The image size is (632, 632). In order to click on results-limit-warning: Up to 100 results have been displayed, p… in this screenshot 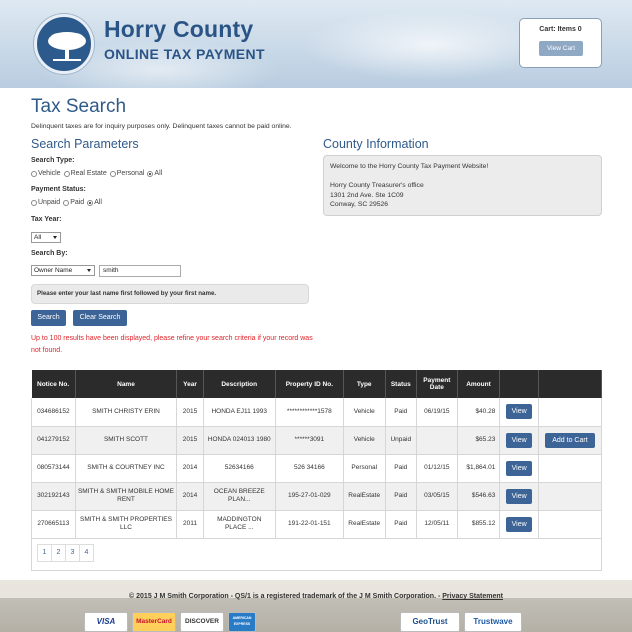, I will do `click(172, 344)`.